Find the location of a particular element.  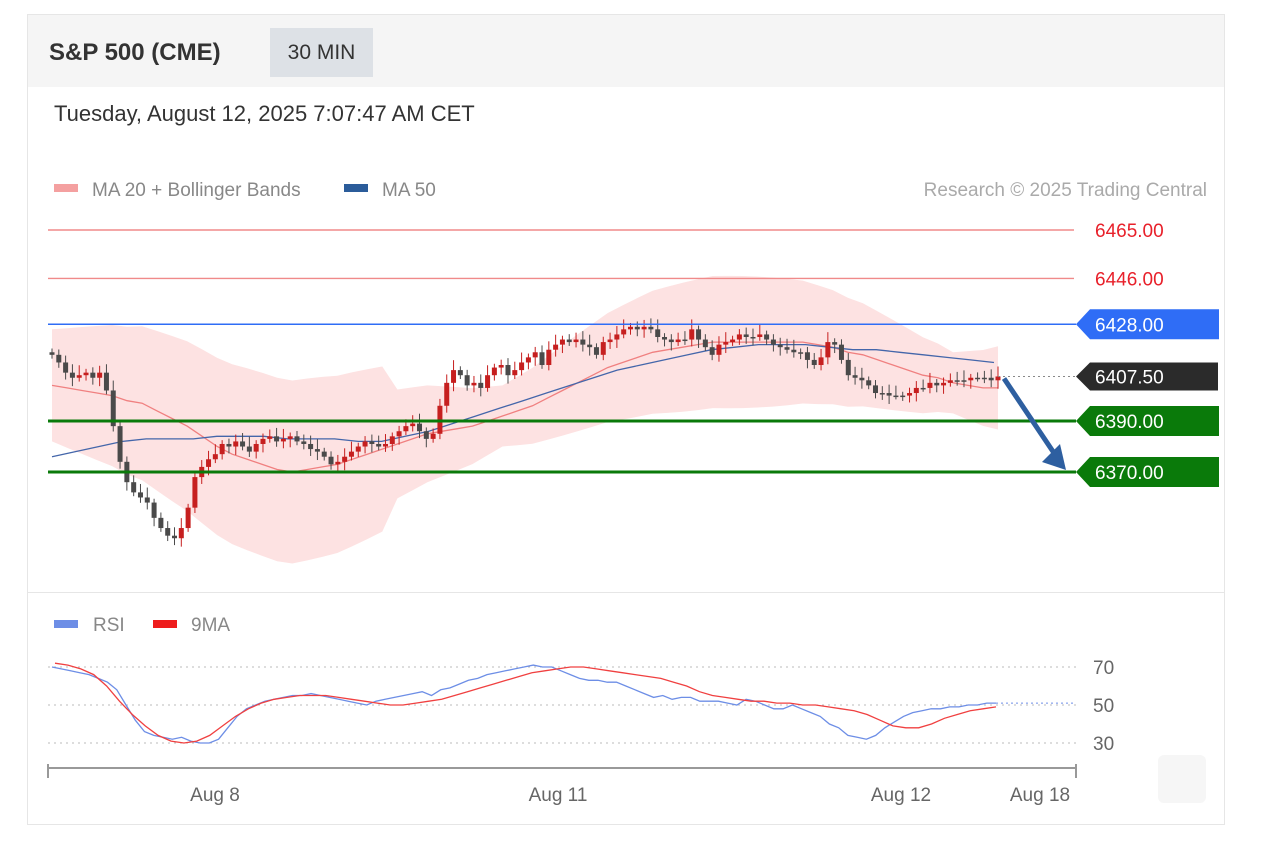

rsi-plot: 70 50 30 is located at coordinates (581, 706).